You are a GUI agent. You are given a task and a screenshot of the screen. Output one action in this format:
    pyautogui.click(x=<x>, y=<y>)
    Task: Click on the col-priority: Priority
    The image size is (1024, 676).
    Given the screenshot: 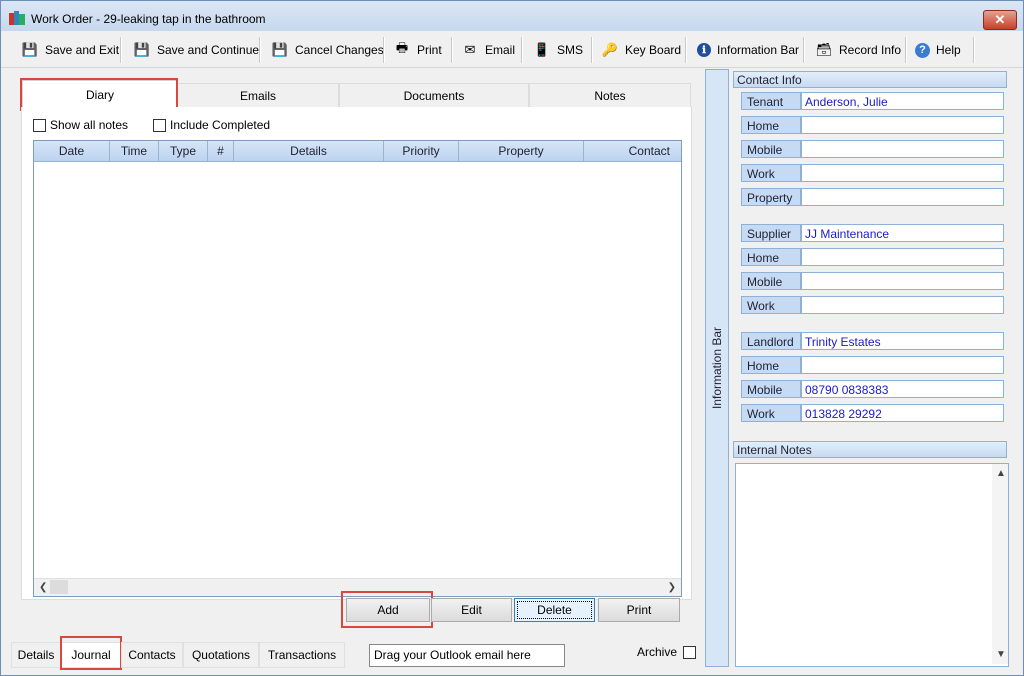 What is the action you would take?
    pyautogui.click(x=421, y=151)
    